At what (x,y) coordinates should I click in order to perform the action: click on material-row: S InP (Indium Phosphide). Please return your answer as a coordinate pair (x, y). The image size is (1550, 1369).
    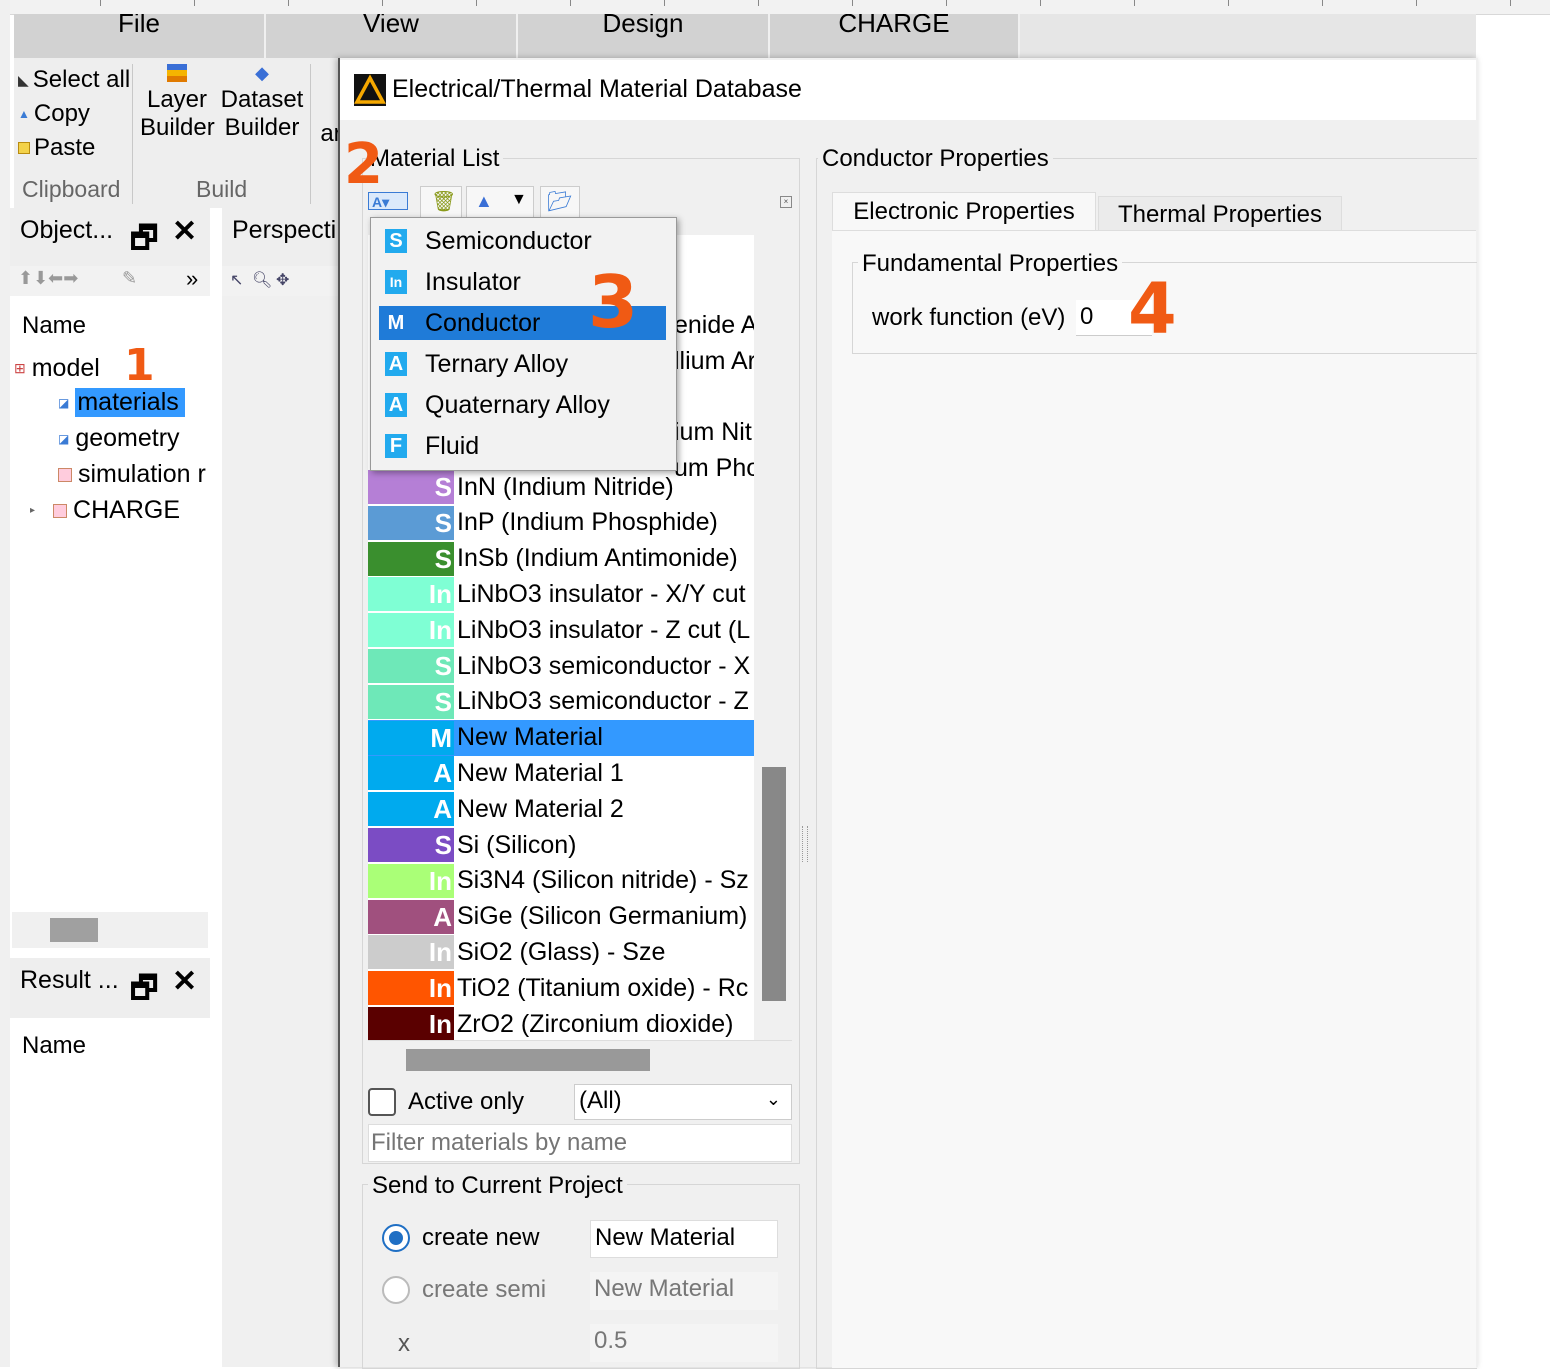
    Looking at the image, I should click on (561, 523).